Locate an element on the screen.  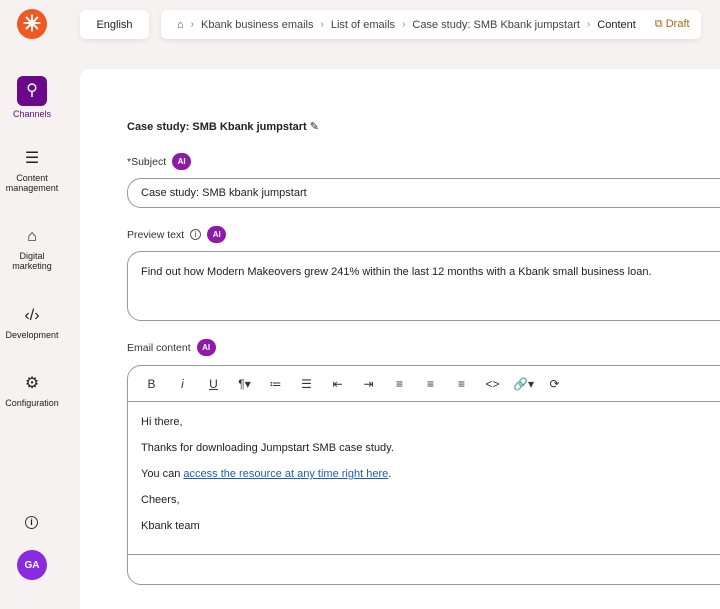
edit-icon: ✎ is located at coordinates (314, 127).